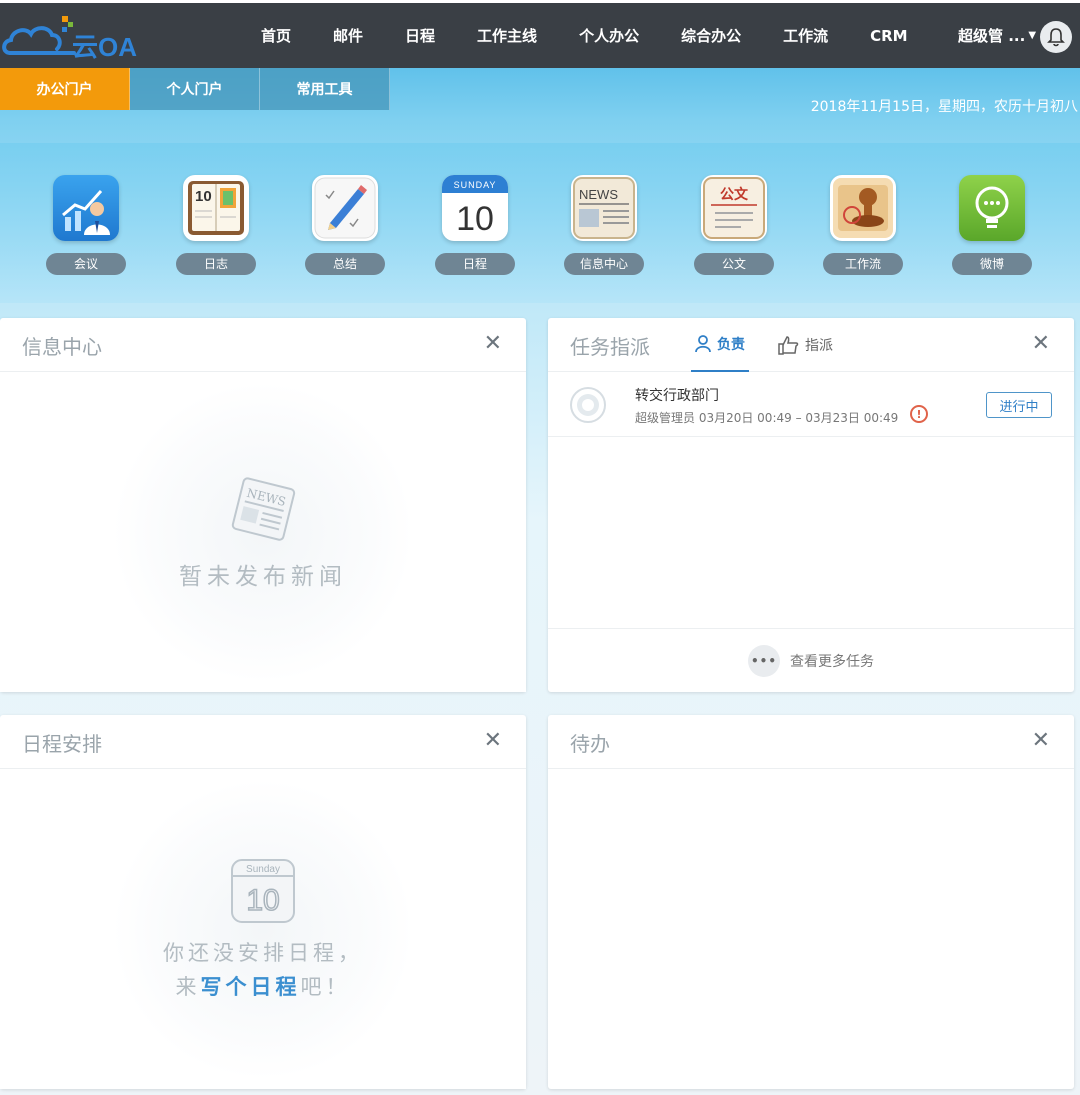 This screenshot has width=1080, height=1095. What do you see at coordinates (1032, 35) in the screenshot?
I see `caret-down-icon: ▼` at bounding box center [1032, 35].